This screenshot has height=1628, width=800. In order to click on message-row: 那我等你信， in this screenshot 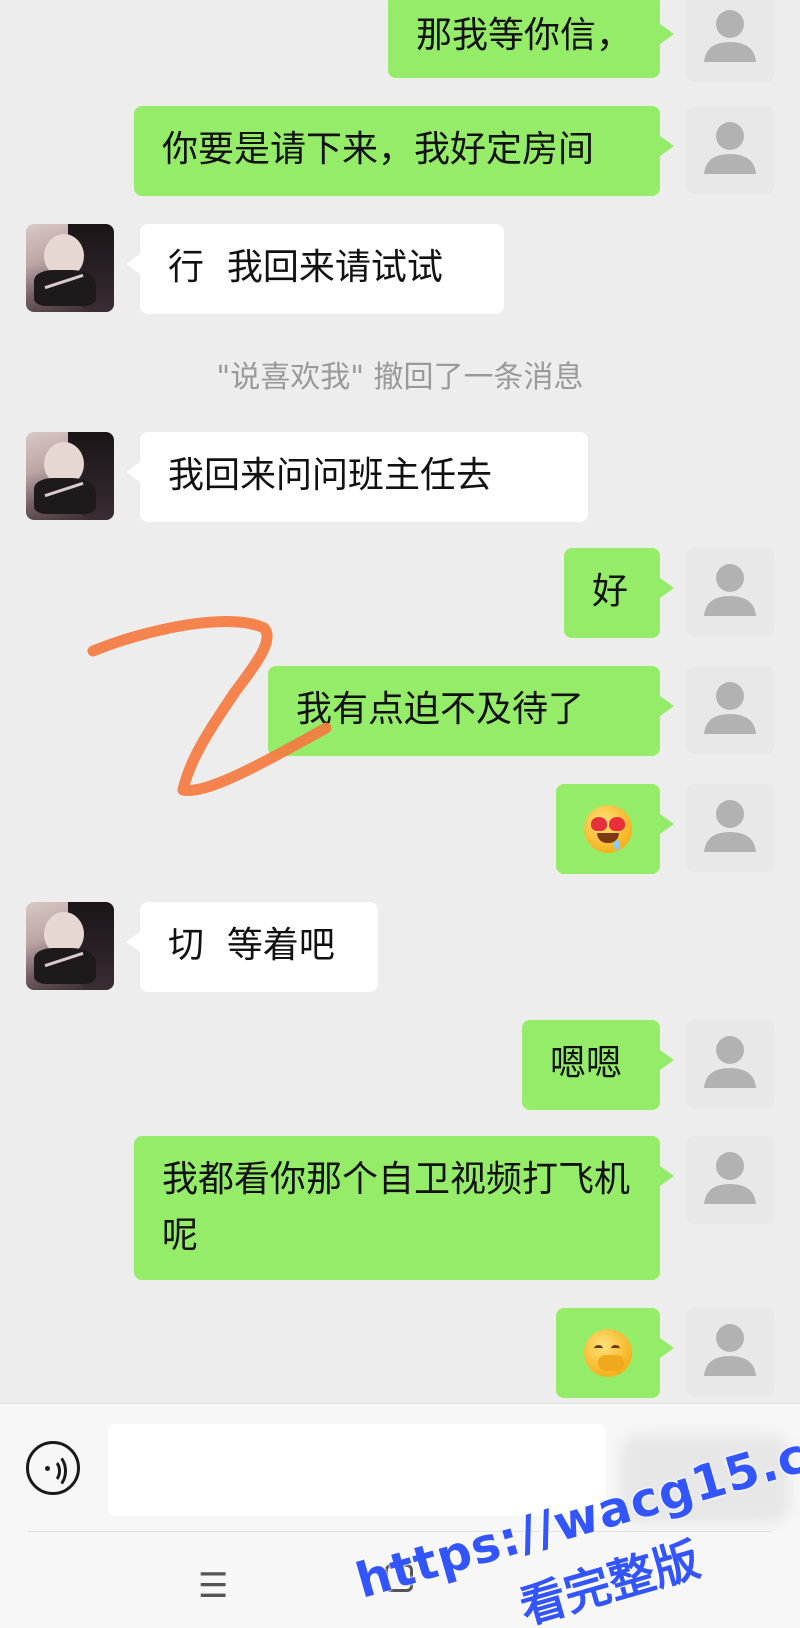, I will do `click(400, 41)`.